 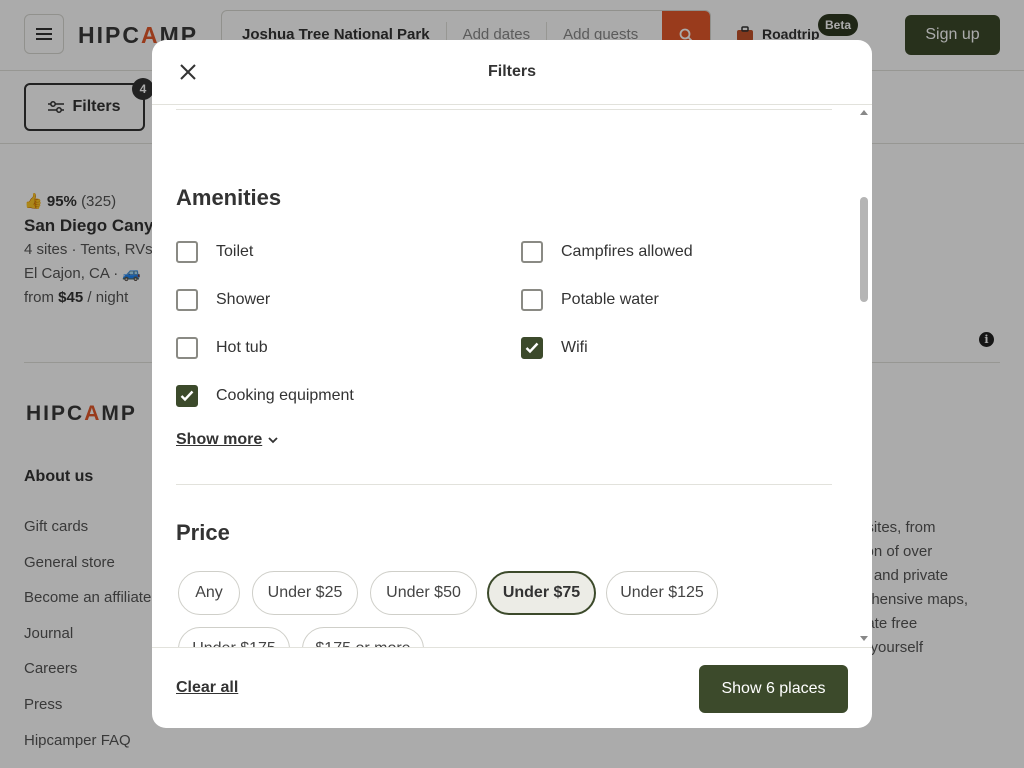 I want to click on amenity-cooking-equipment: Cooking equipment, so click(x=265, y=396).